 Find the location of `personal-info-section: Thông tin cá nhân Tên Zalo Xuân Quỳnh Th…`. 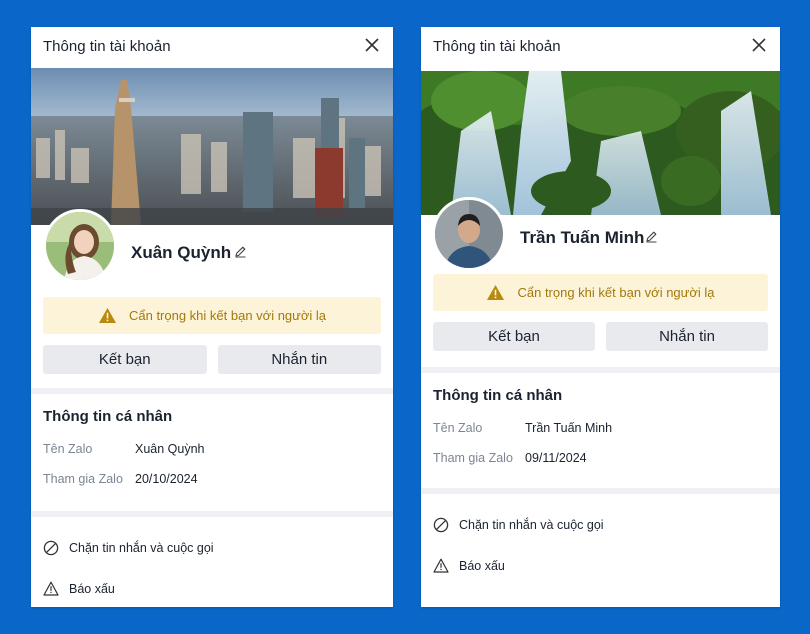

personal-info-section: Thông tin cá nhân Tên Zalo Xuân Quỳnh Th… is located at coordinates (212, 452).